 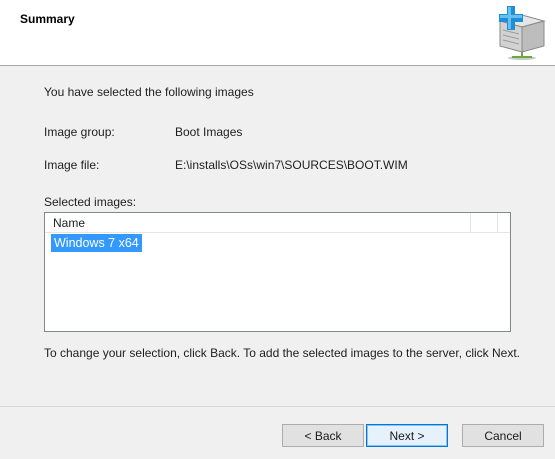 What do you see at coordinates (323, 435) in the screenshot?
I see `back-button: < Back` at bounding box center [323, 435].